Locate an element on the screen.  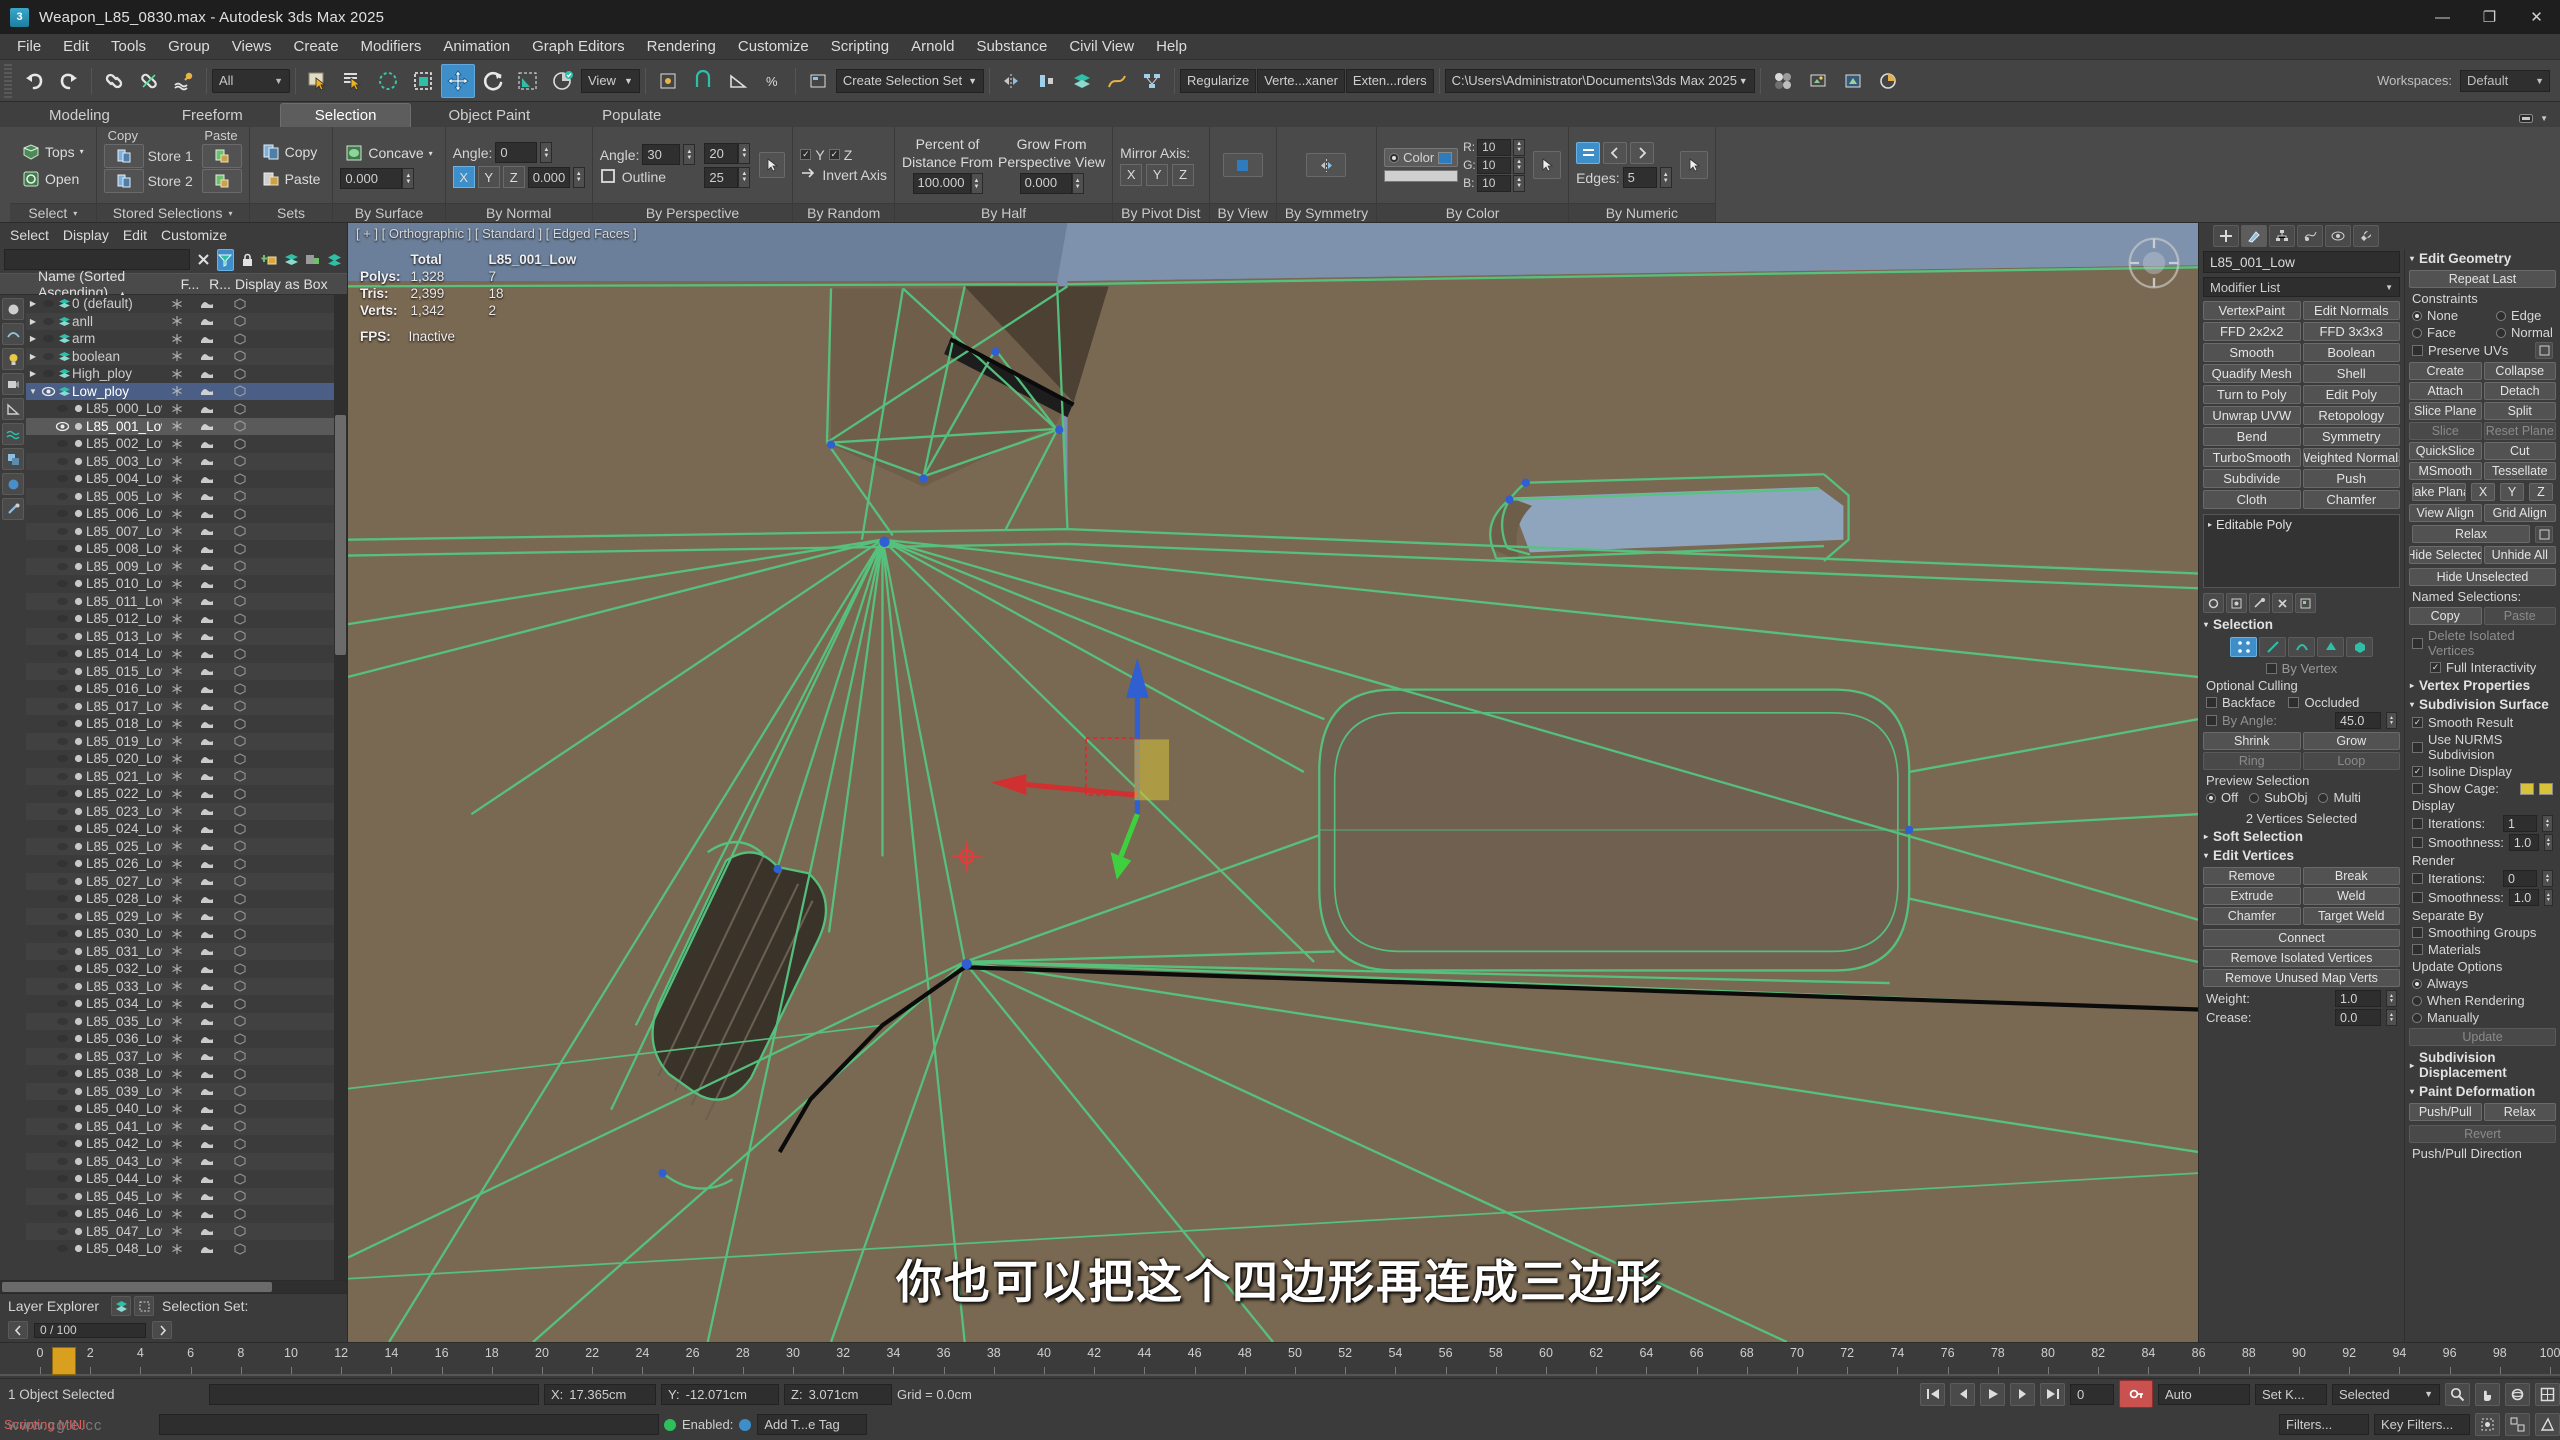
preview-multi-radio is located at coordinates (2323, 797).